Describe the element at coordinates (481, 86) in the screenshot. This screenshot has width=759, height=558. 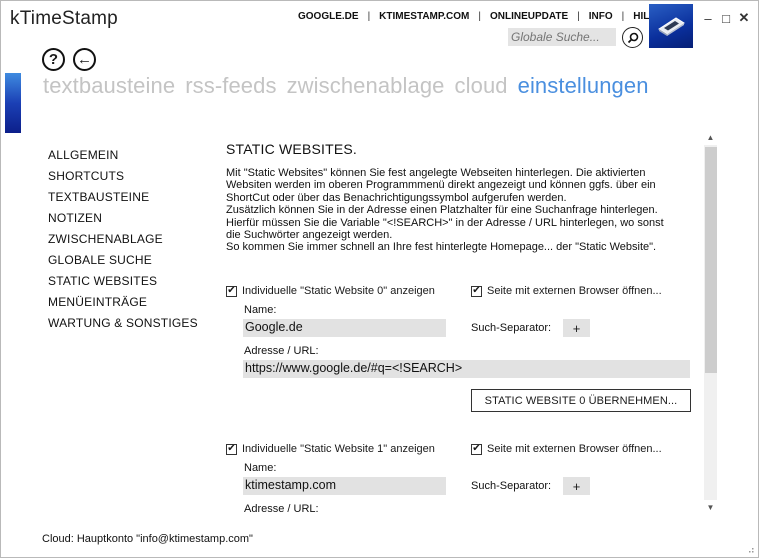
I see `tab-cloud: cloud` at that location.